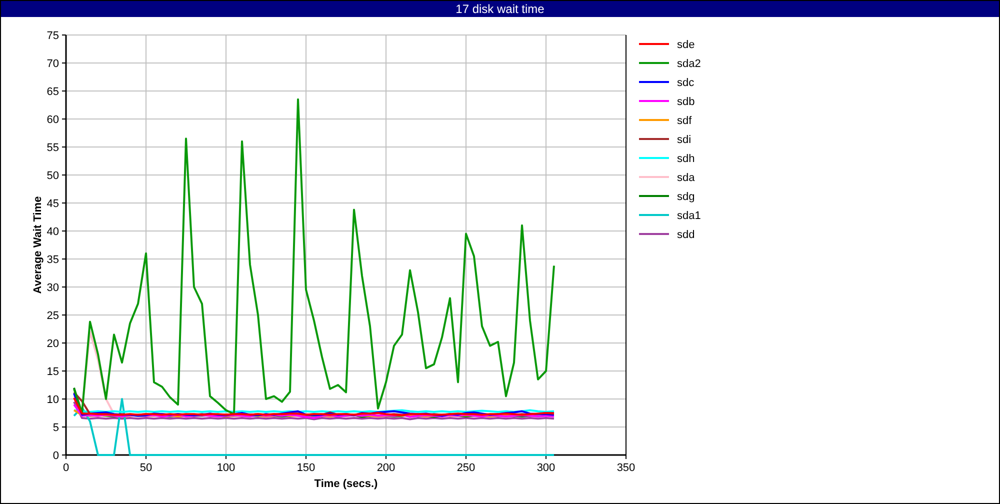  I want to click on y-tick-label: 45, so click(52, 204).